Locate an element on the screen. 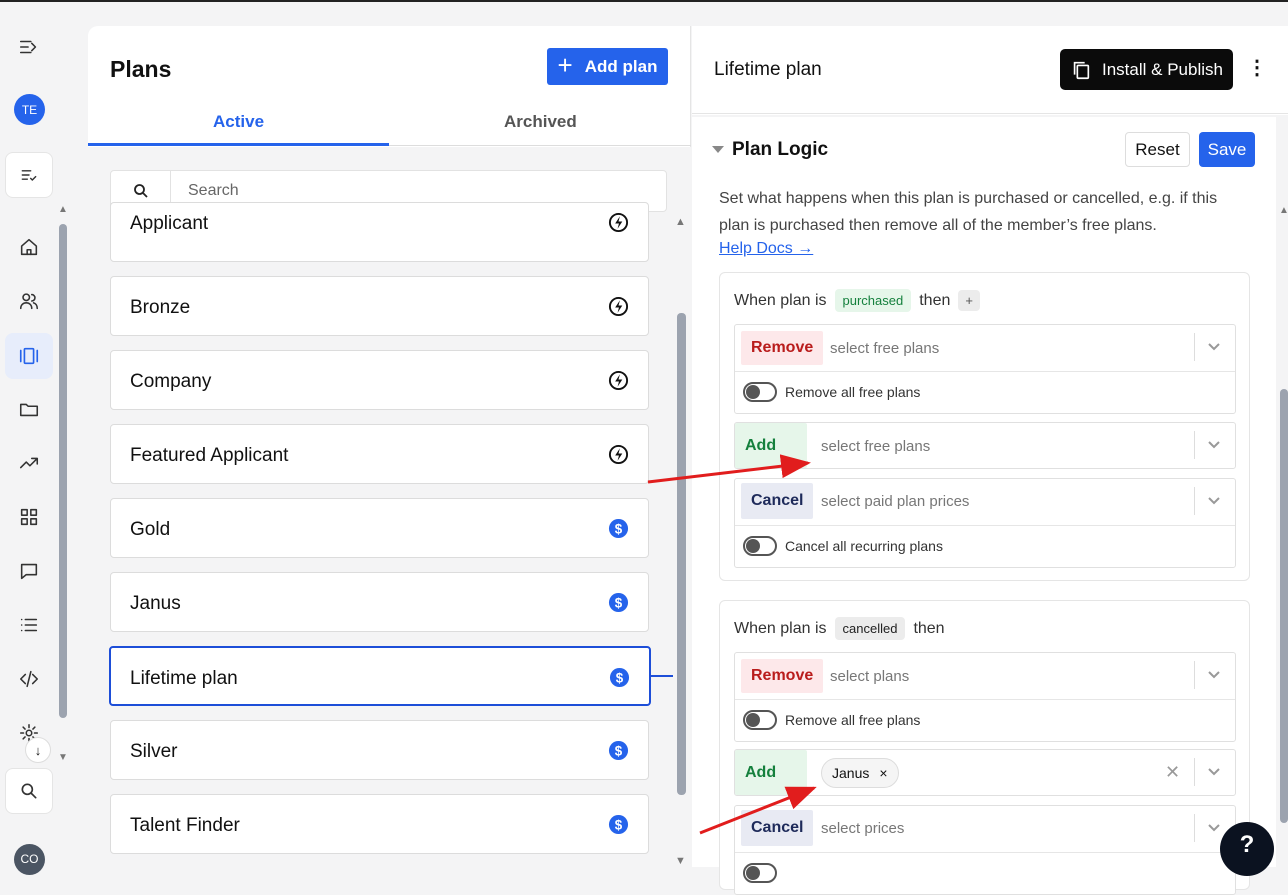 This screenshot has width=1288, height=895. apps-grid-icon is located at coordinates (29, 517).